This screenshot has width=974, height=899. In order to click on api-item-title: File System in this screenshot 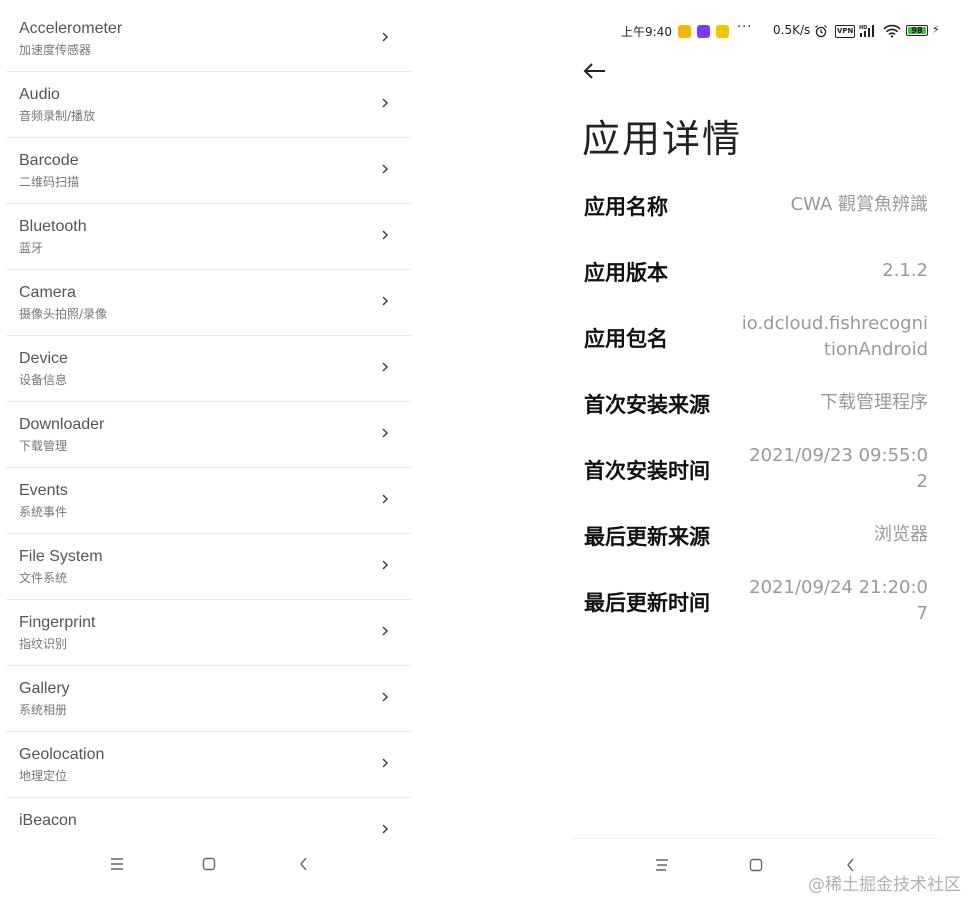, I will do `click(61, 556)`.